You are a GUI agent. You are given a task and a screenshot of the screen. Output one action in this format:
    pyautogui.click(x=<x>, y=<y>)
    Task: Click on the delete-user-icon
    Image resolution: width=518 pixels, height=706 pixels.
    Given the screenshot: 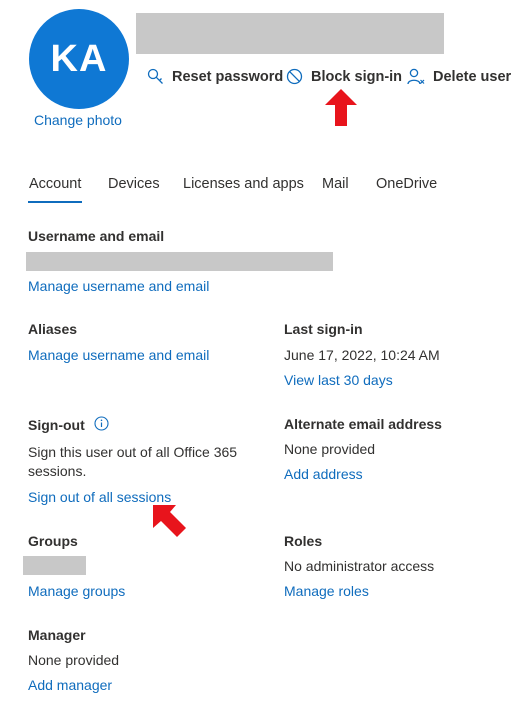 What is the action you would take?
    pyautogui.click(x=416, y=77)
    